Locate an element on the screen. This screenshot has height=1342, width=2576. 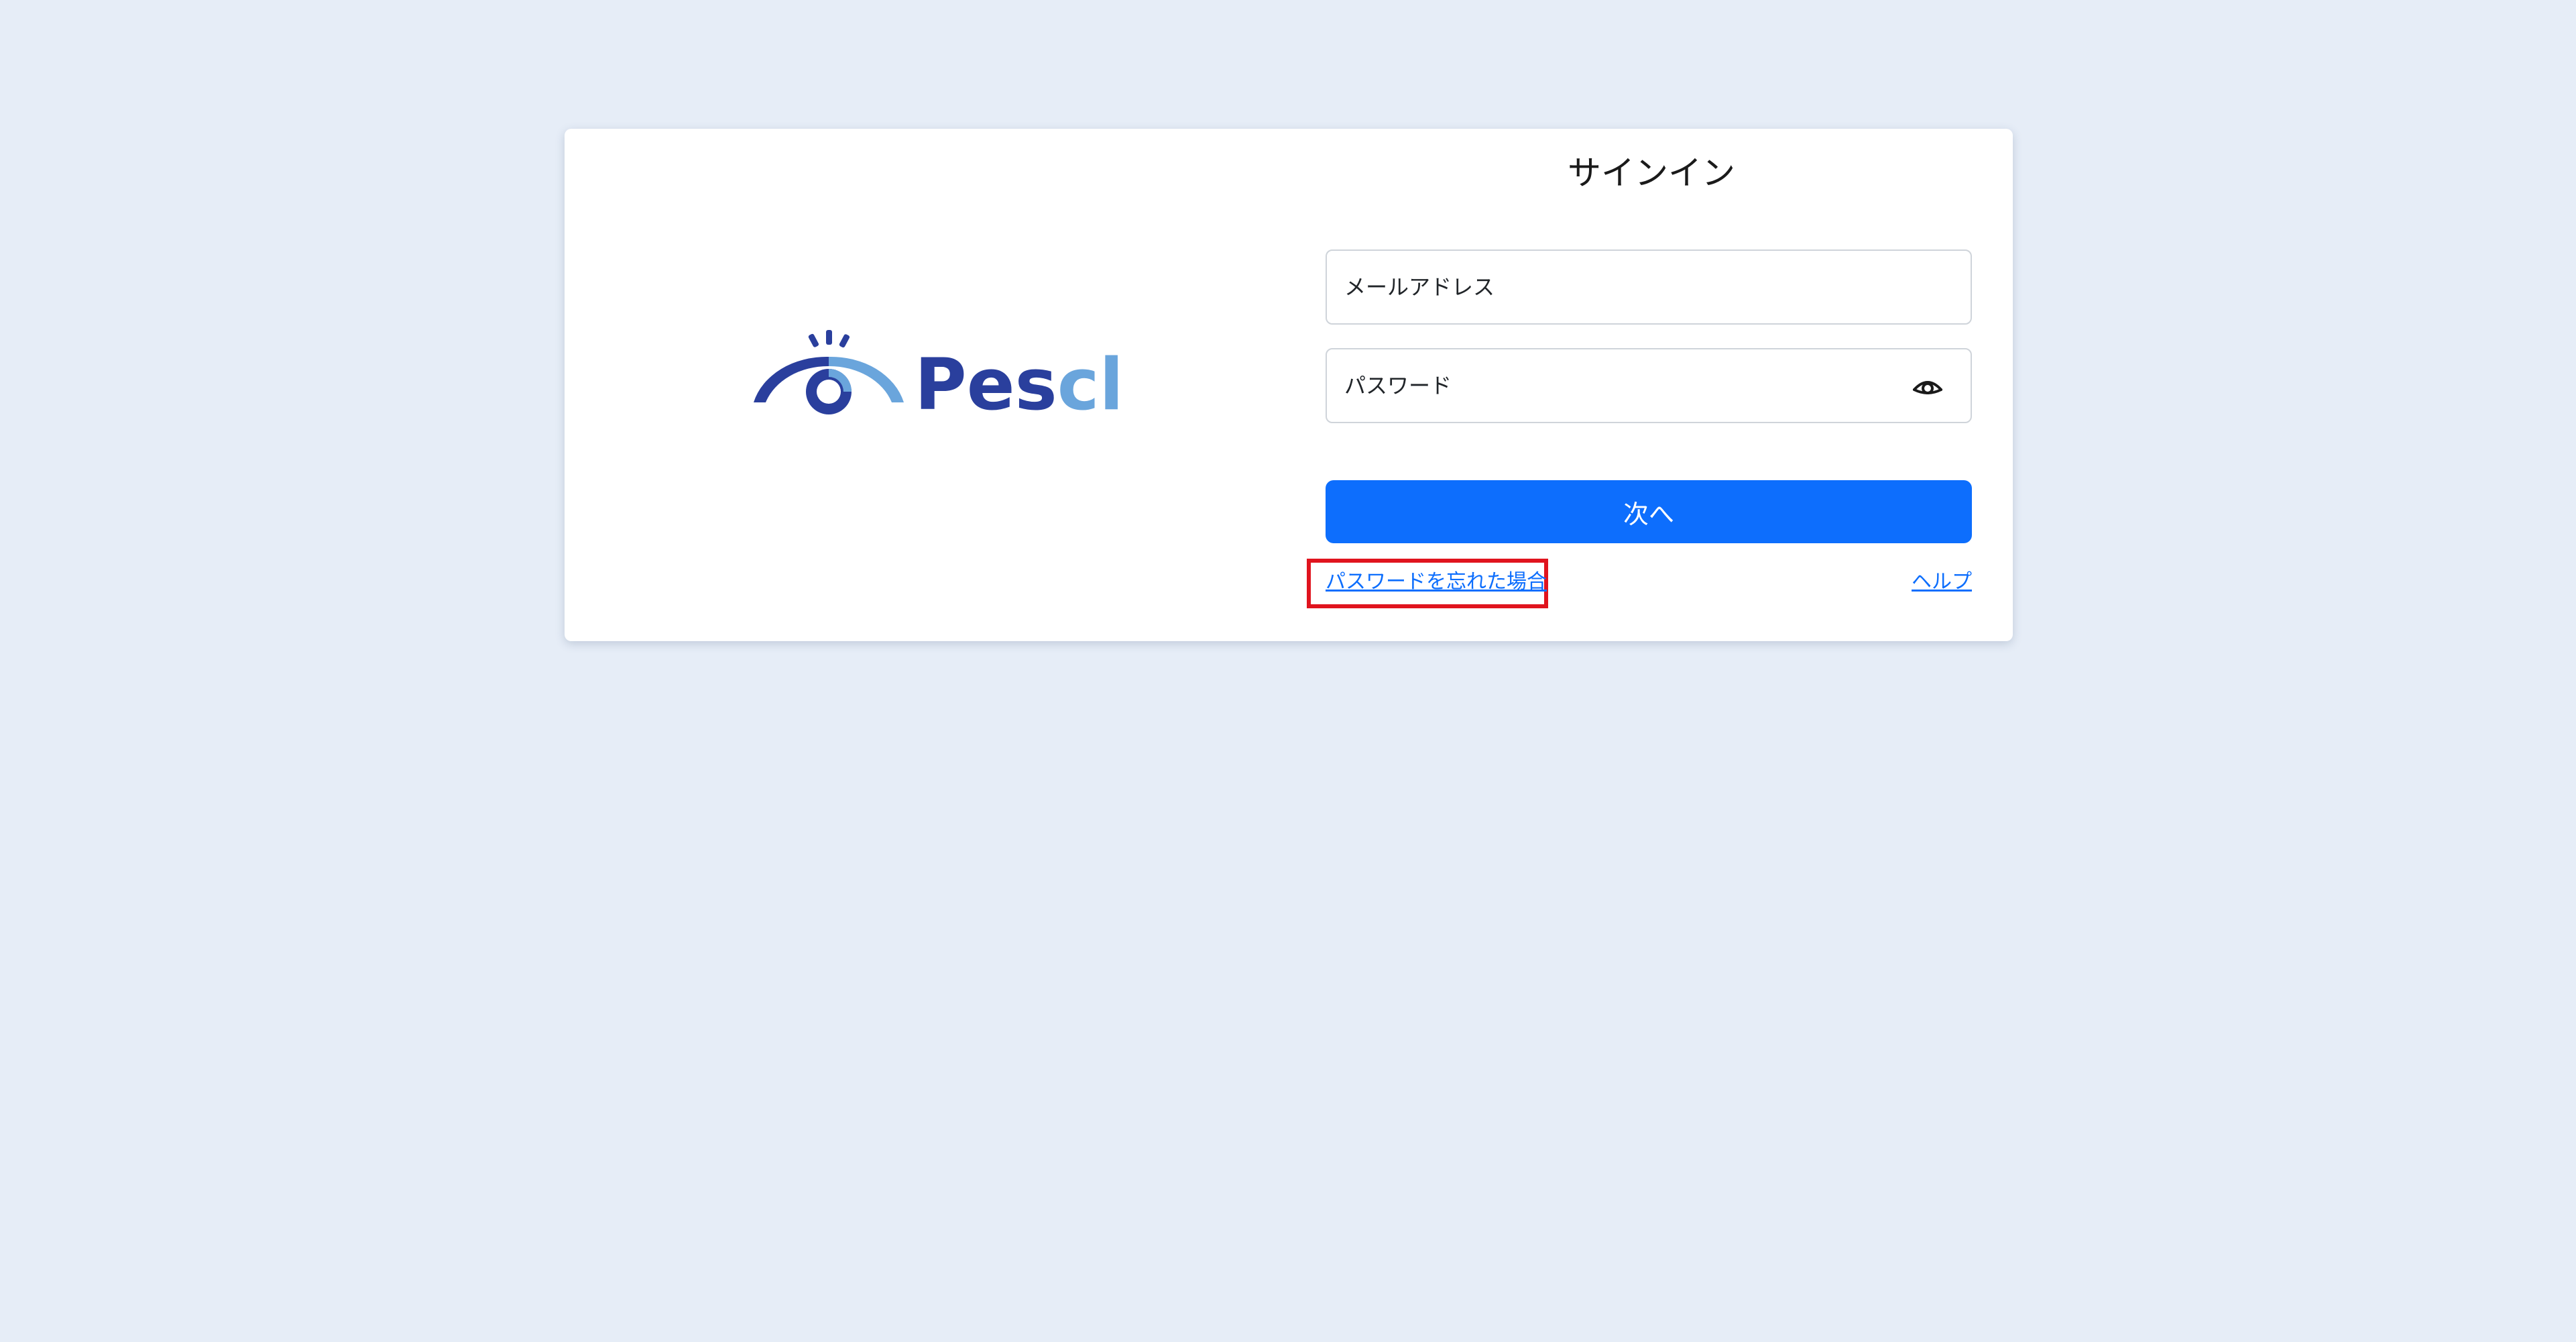
email-field is located at coordinates (1649, 287).